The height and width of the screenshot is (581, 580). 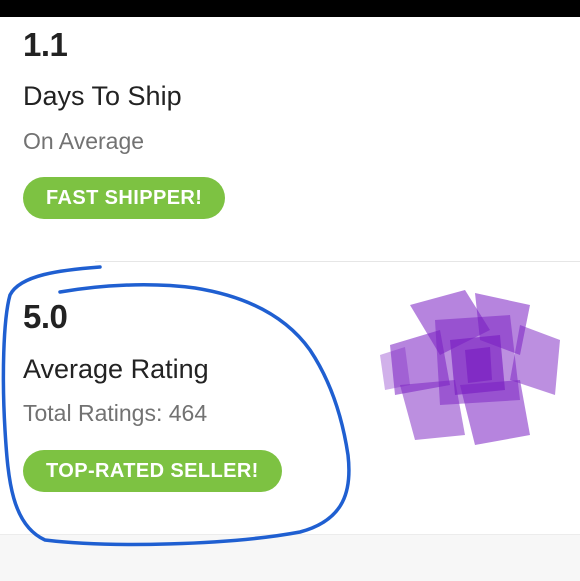 I want to click on average-rating-value: 5.0, so click(x=45, y=316).